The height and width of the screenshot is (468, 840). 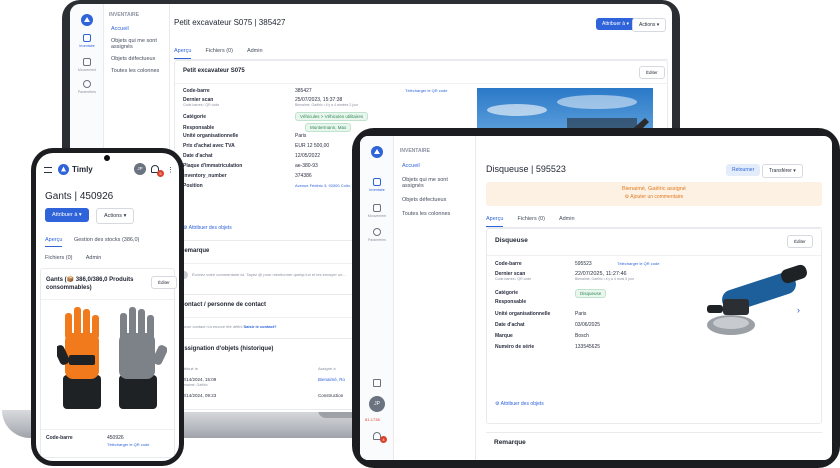 What do you see at coordinates (214, 71) in the screenshot?
I see `card-title: Petit excavateur S075` at bounding box center [214, 71].